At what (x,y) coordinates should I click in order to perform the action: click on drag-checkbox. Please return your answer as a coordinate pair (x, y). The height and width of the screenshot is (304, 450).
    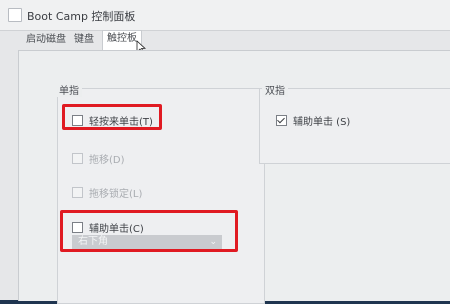
    Looking at the image, I should click on (77, 158).